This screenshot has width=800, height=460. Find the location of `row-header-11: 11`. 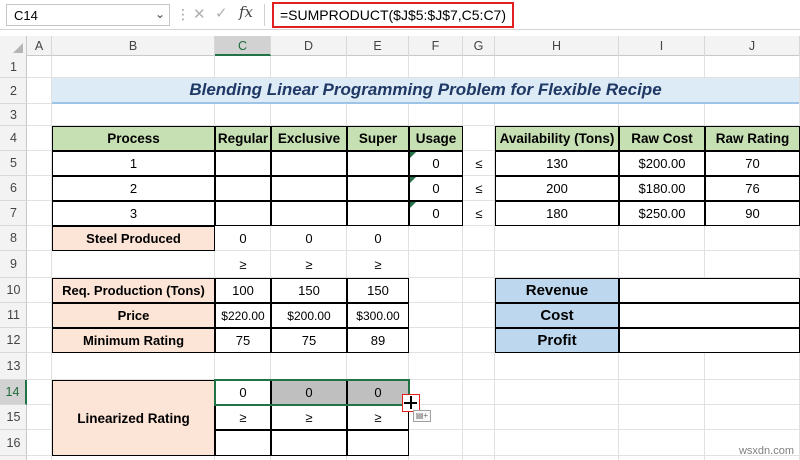

row-header-11: 11 is located at coordinates (13, 315).